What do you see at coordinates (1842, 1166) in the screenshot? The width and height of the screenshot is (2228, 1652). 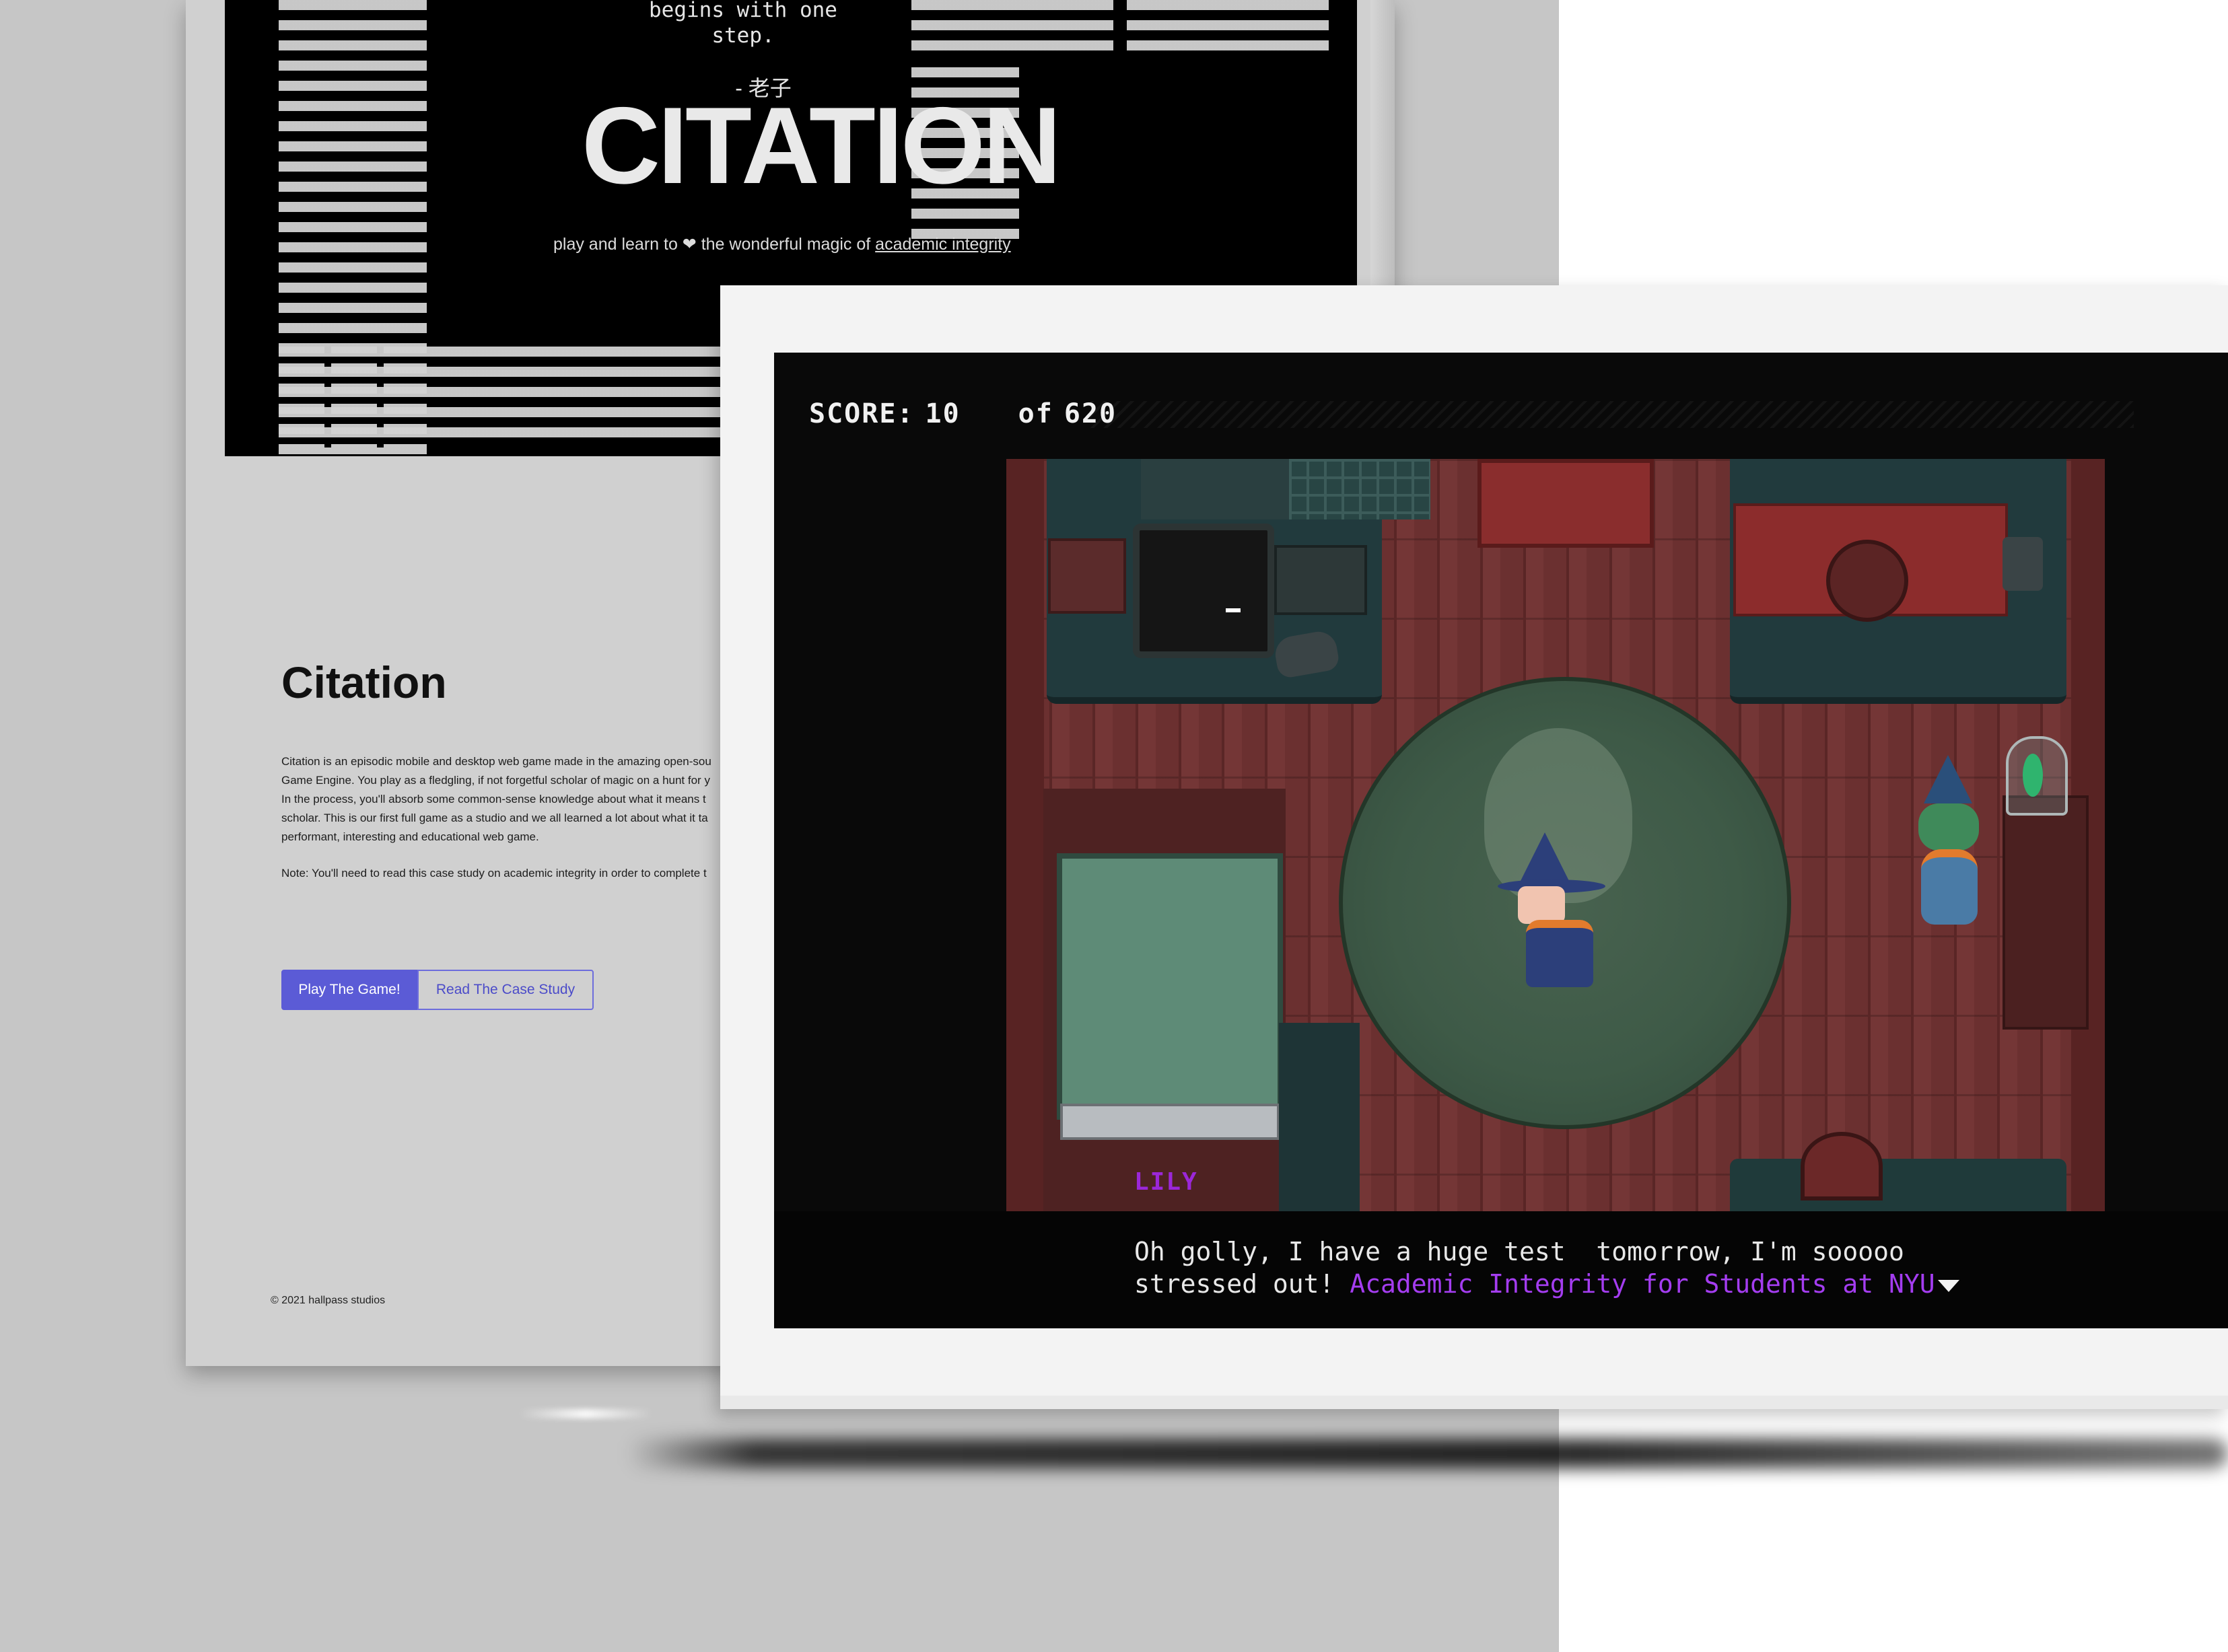 I see `round-chair` at bounding box center [1842, 1166].